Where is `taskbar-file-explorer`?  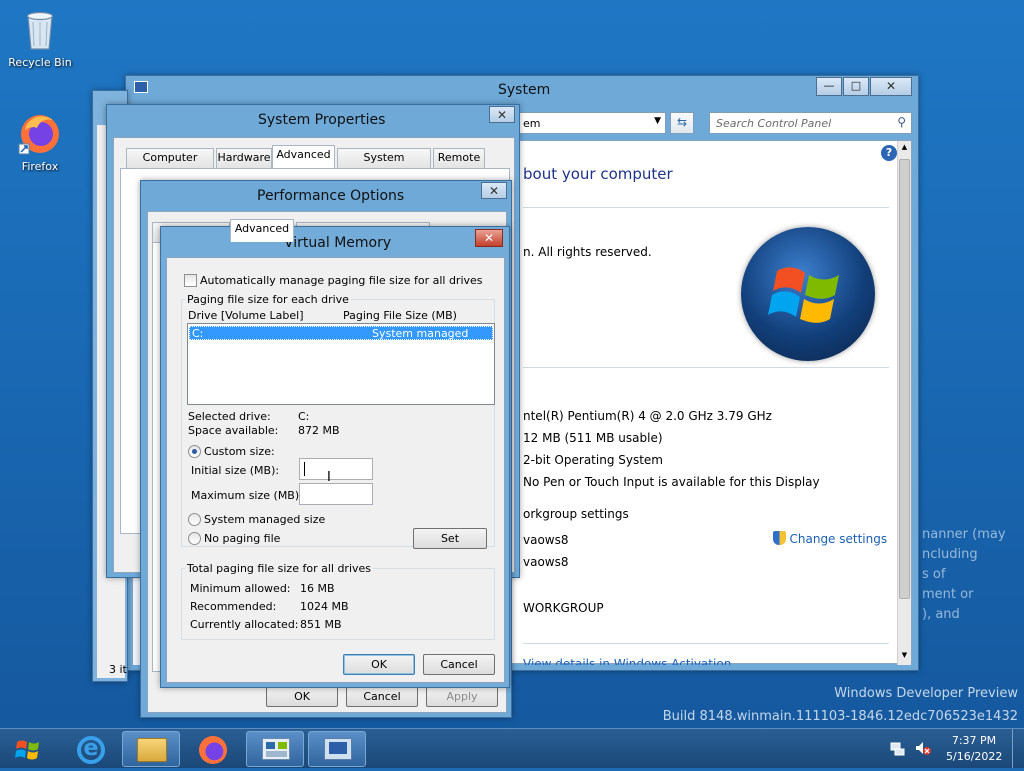 taskbar-file-explorer is located at coordinates (151, 749).